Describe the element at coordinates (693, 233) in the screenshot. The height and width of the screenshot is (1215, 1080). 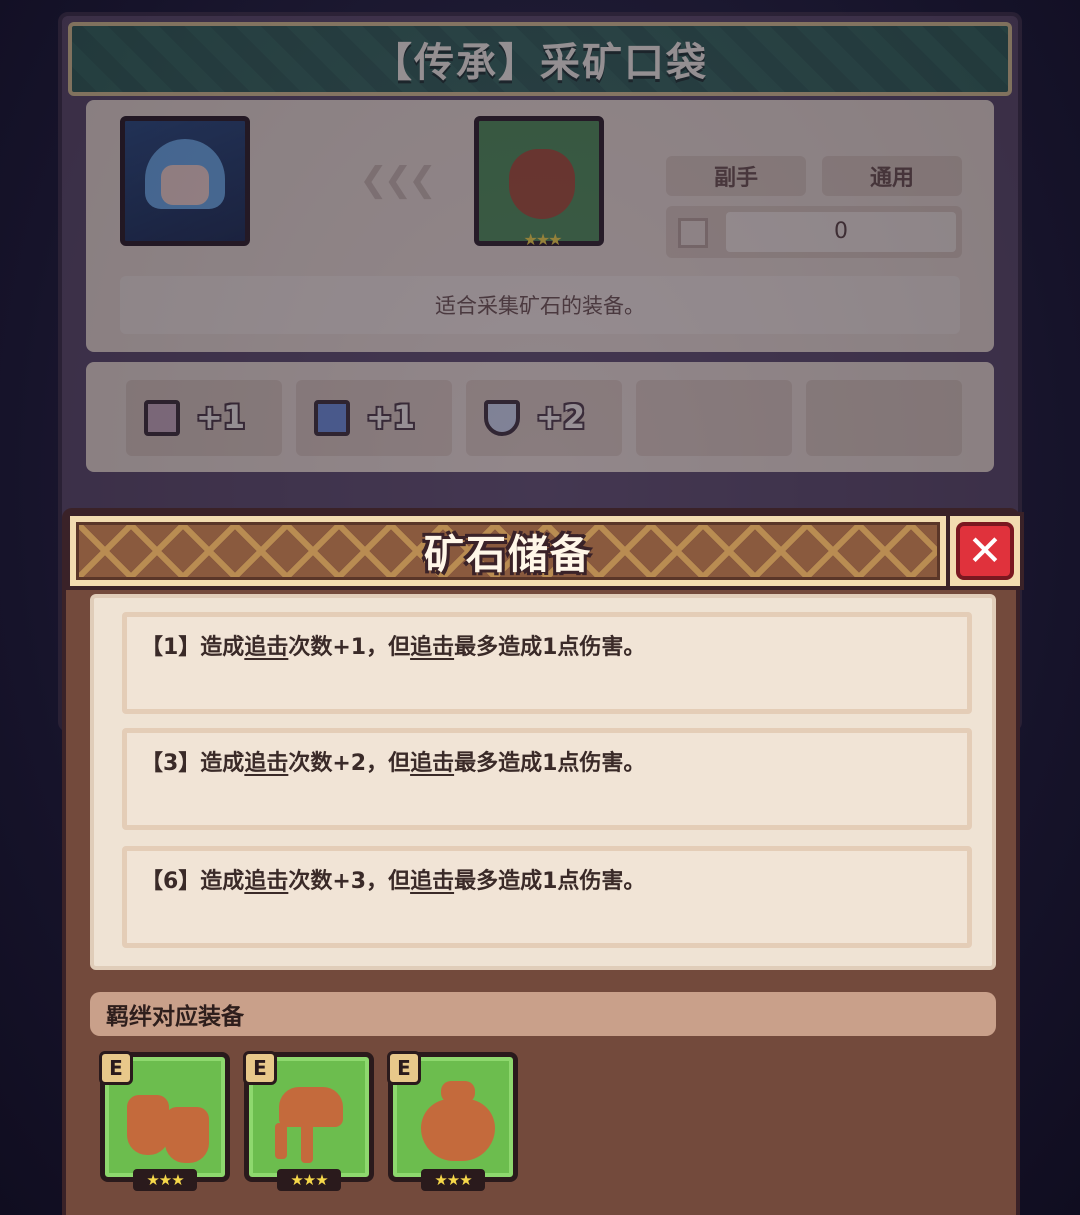
I see `grid-icon` at that location.